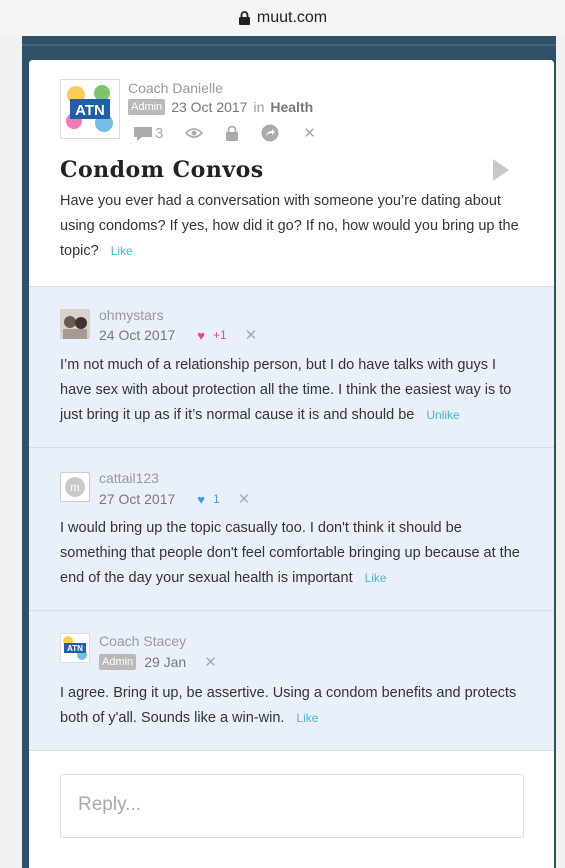 This screenshot has height=868, width=565. What do you see at coordinates (159, 133) in the screenshot?
I see `comment-count-value: 3` at bounding box center [159, 133].